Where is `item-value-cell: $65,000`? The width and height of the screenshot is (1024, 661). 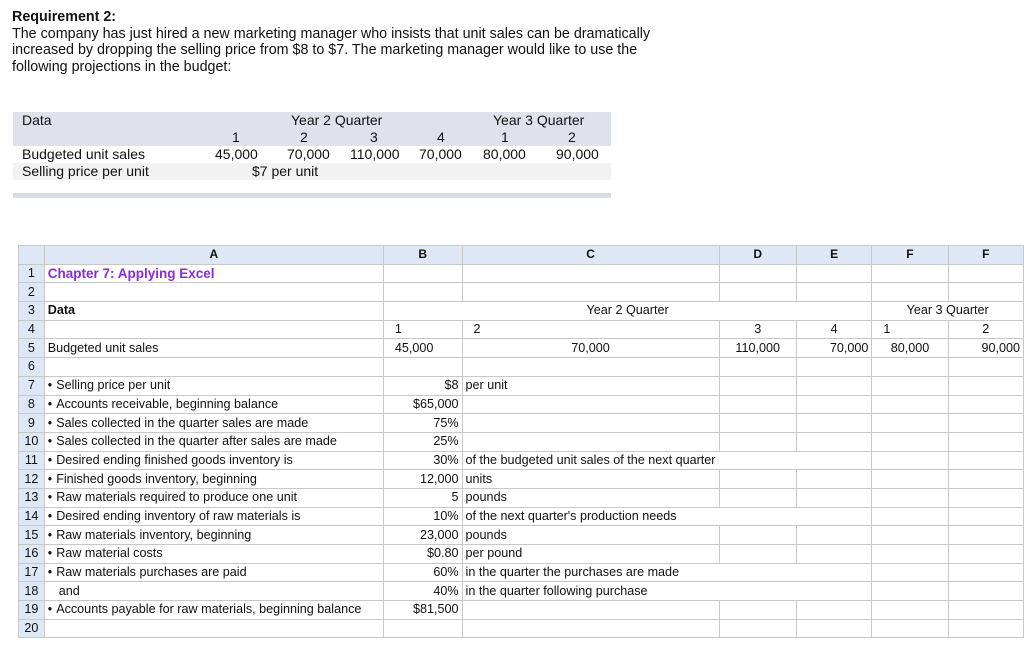
item-value-cell: $65,000 is located at coordinates (422, 404).